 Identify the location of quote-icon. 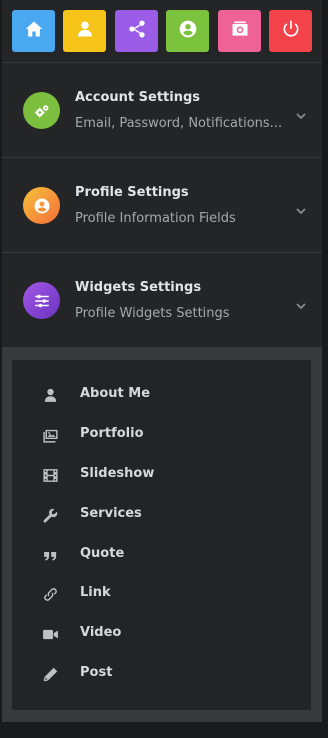
(50, 555).